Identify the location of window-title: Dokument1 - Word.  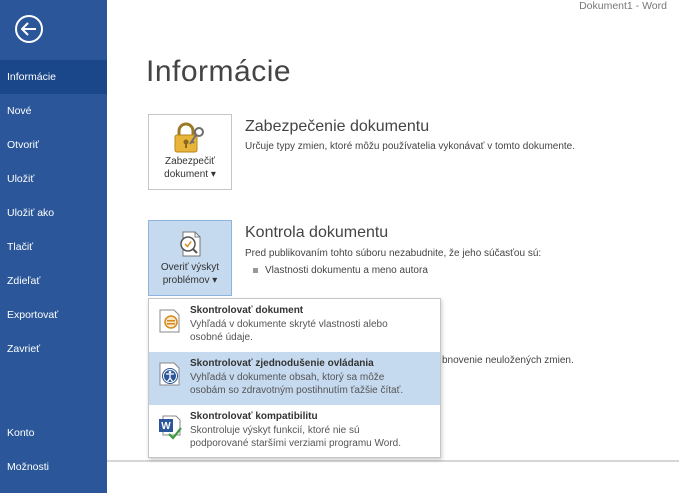
(623, 6).